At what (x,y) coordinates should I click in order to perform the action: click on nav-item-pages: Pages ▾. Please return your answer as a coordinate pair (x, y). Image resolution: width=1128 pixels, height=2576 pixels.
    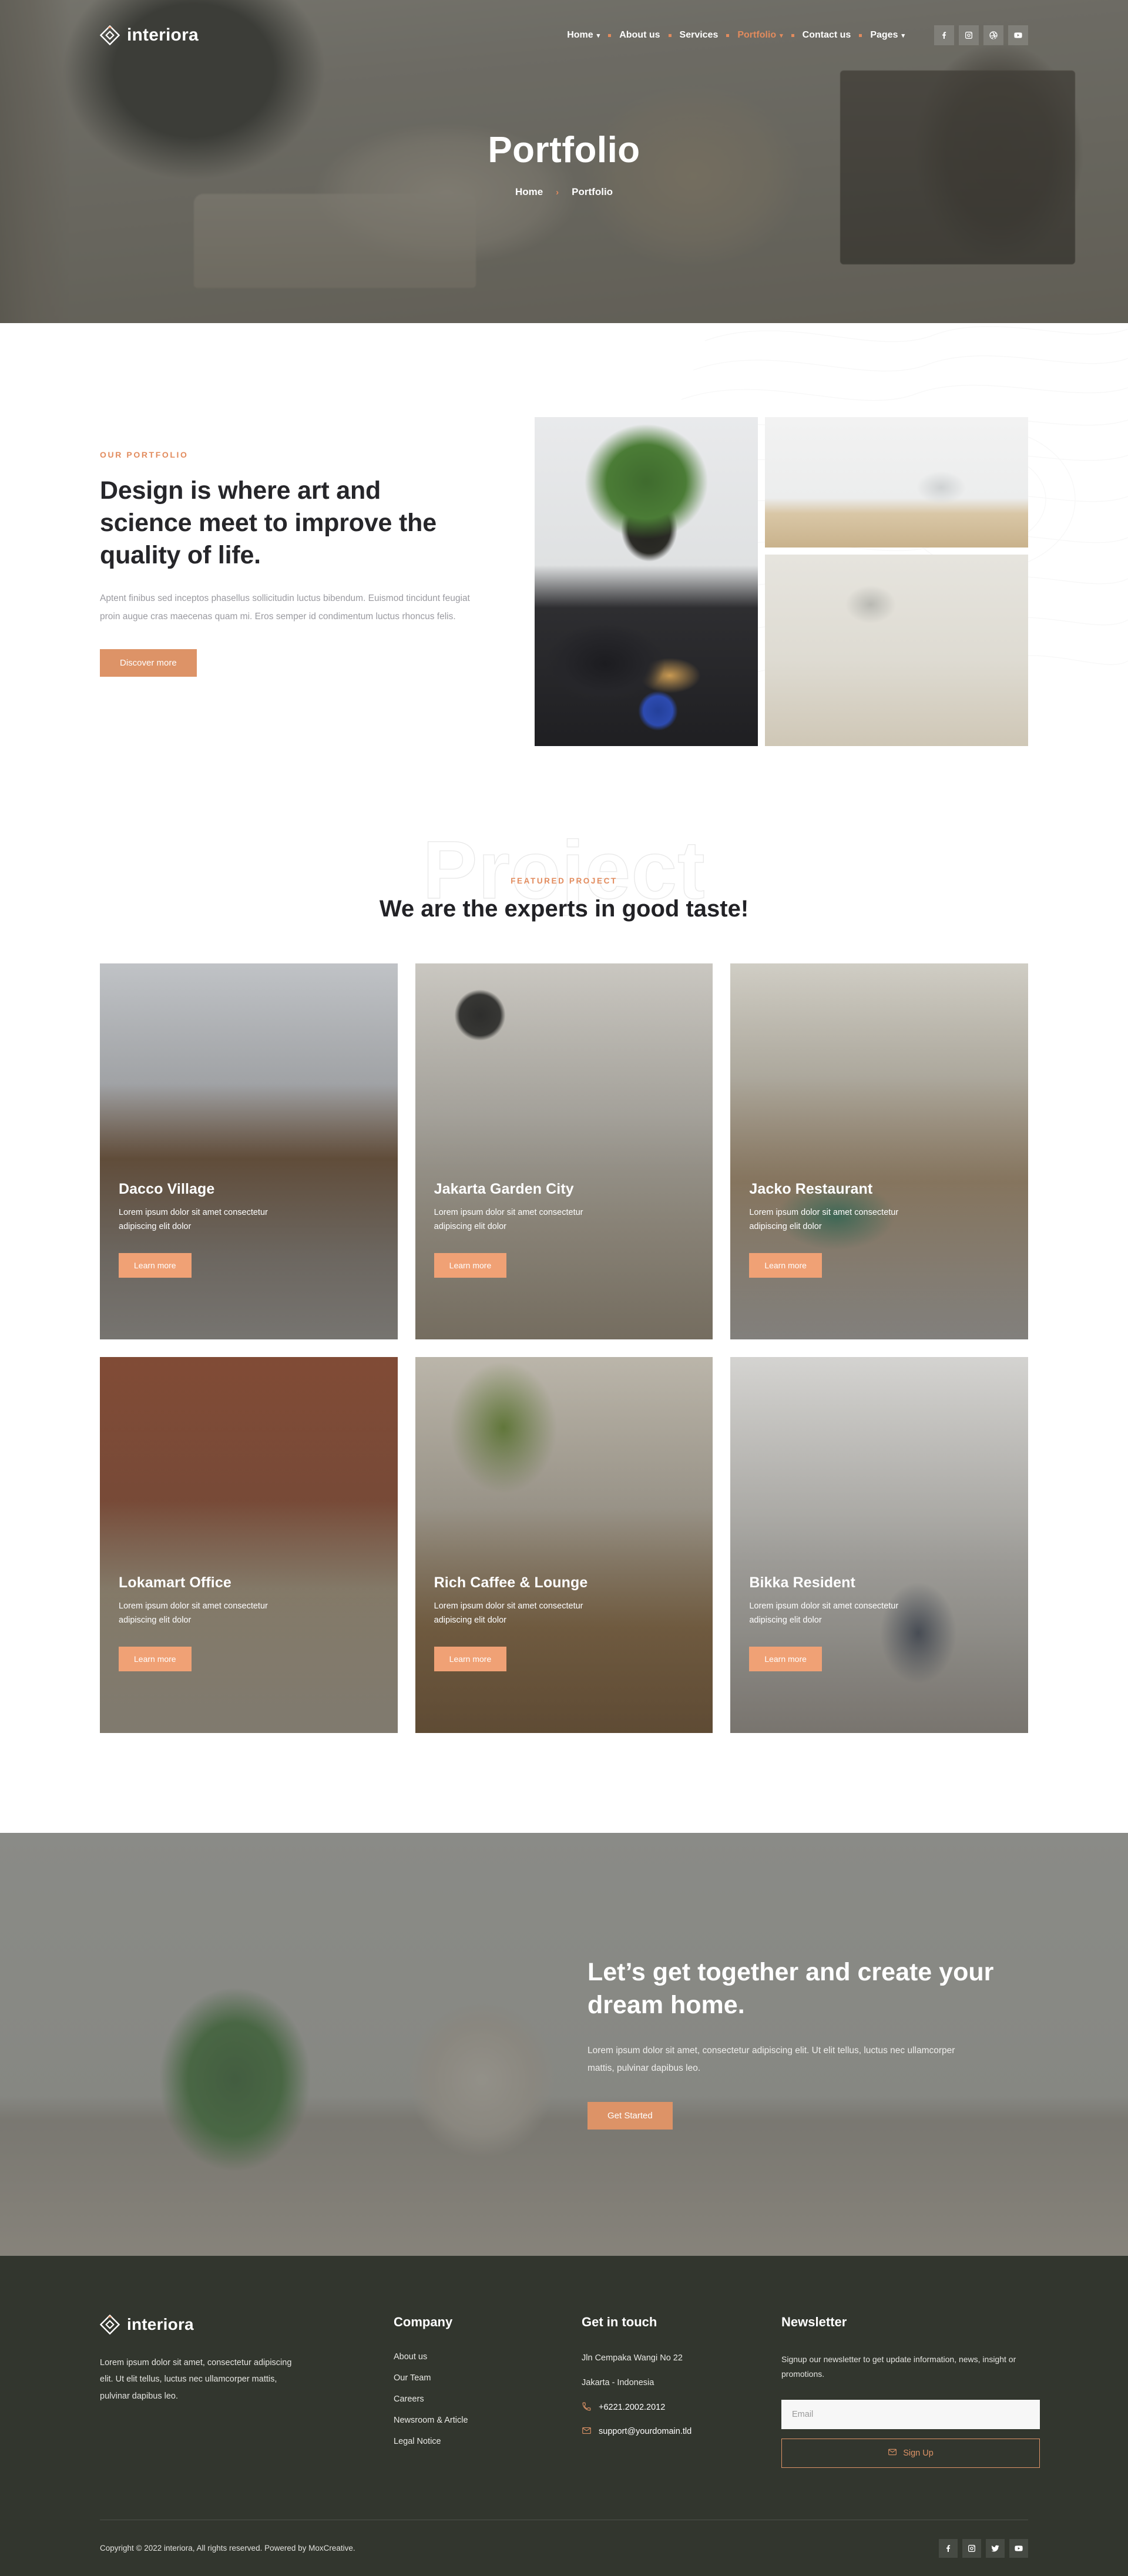
    Looking at the image, I should click on (887, 35).